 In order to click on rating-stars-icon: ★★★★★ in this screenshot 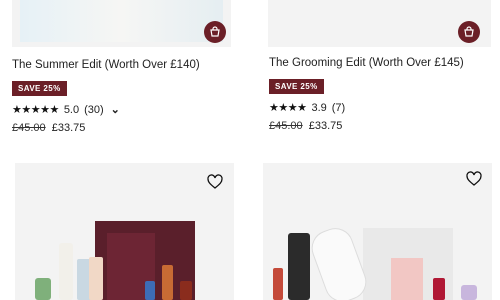, I will do `click(35, 110)`.